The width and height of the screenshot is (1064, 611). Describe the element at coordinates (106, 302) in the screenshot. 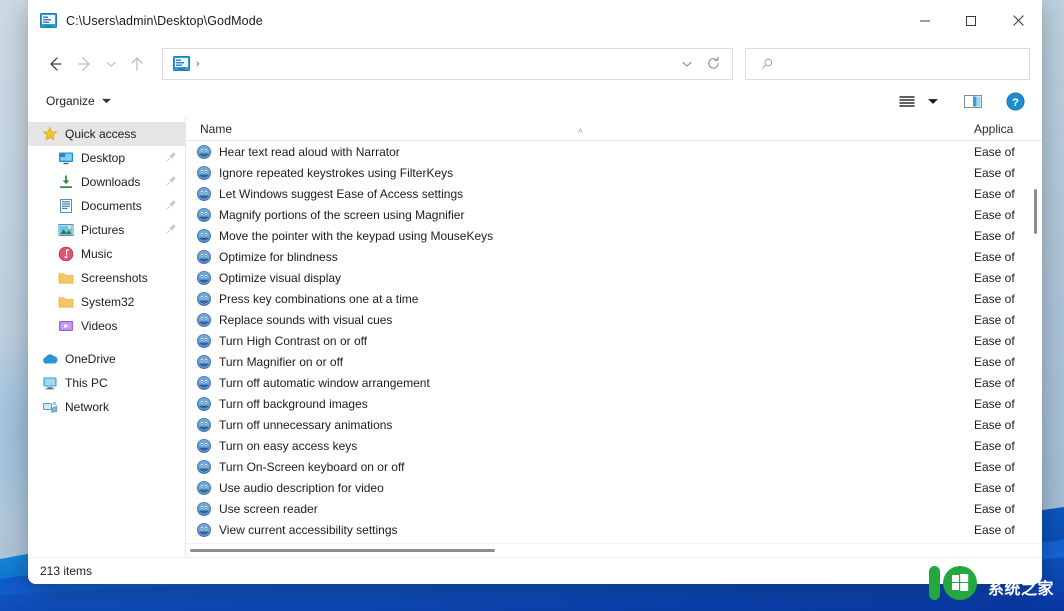

I see `sidebar-item-system32: System32` at that location.